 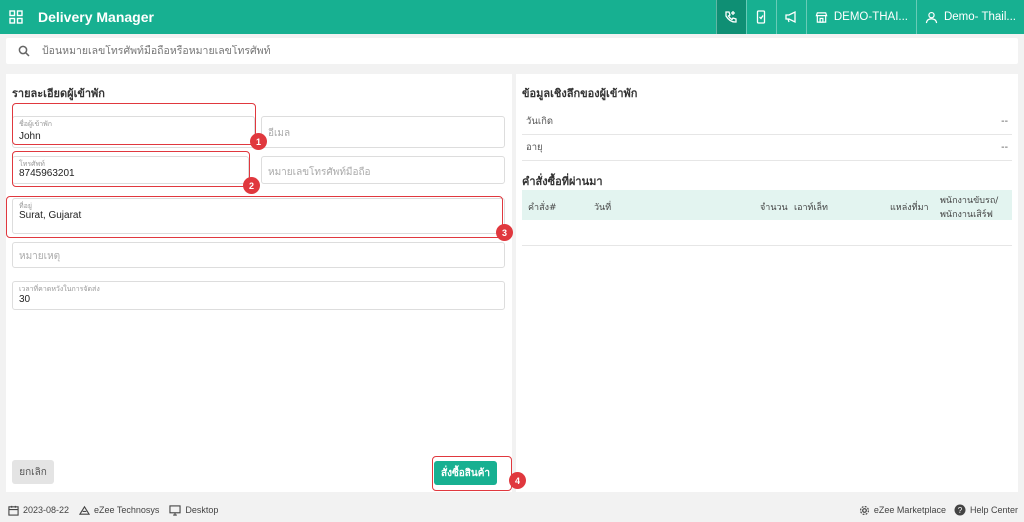 What do you see at coordinates (58, 93) in the screenshot?
I see `guest-details-title: รายละเอียดผู้เข้าพัก` at bounding box center [58, 93].